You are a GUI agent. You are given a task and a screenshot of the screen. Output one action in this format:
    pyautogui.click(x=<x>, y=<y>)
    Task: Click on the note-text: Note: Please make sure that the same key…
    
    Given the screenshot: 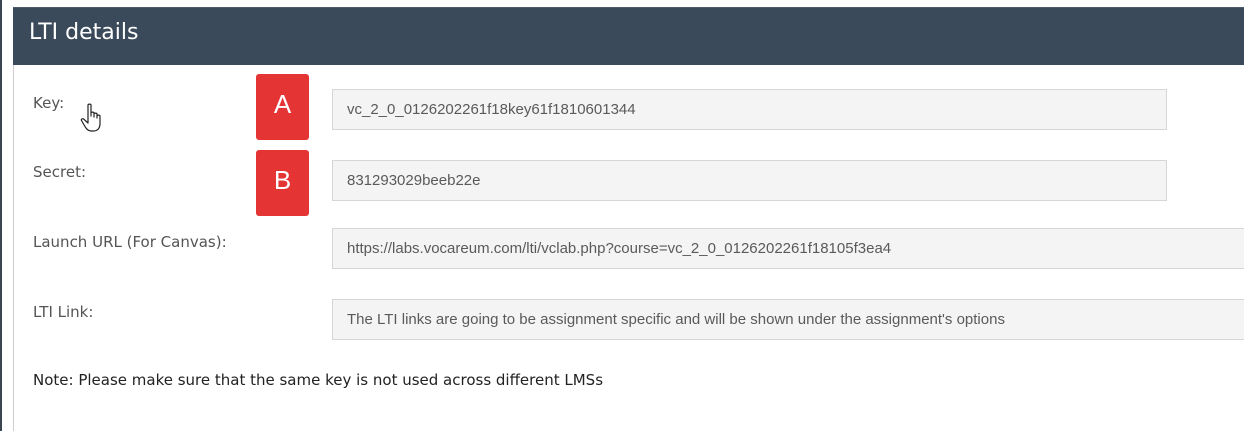 What is the action you would take?
    pyautogui.click(x=318, y=380)
    